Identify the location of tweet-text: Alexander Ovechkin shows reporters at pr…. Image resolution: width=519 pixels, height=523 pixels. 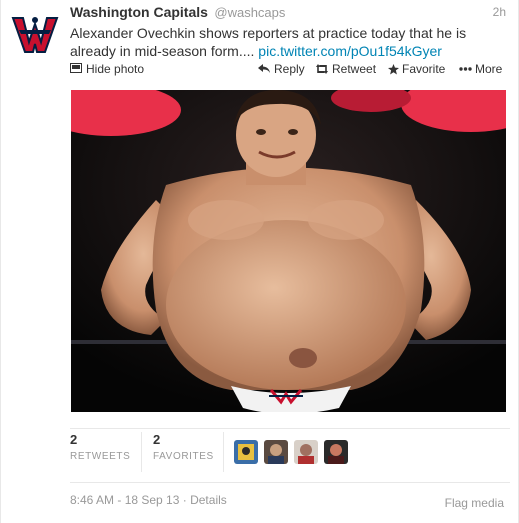
(290, 42).